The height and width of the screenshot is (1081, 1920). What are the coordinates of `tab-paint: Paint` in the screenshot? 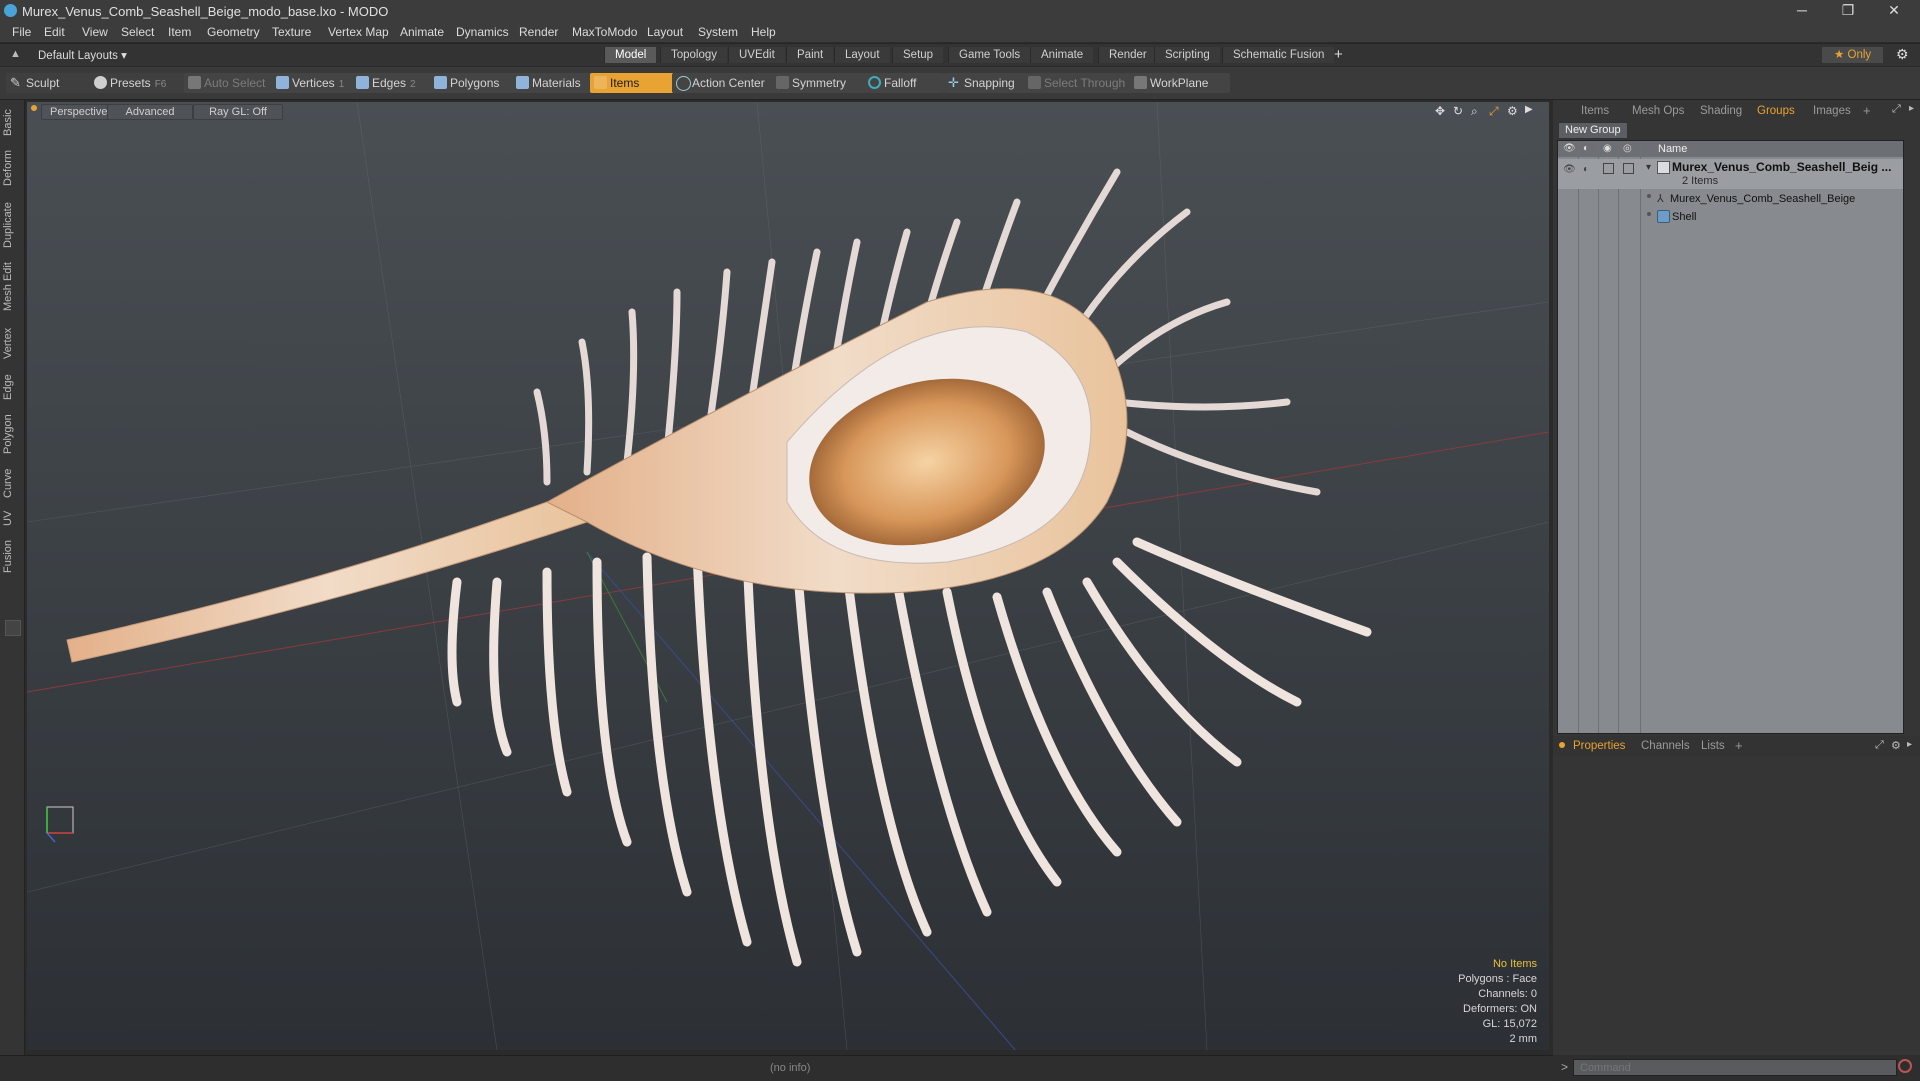 It's located at (810, 55).